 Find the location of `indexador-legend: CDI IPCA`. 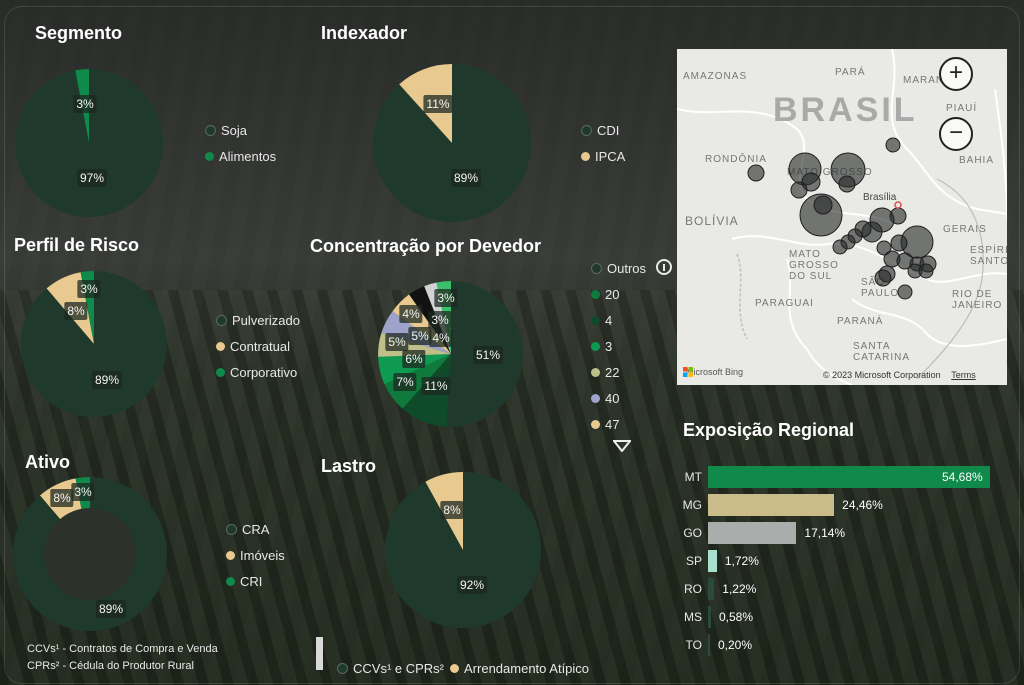

indexador-legend: CDI IPCA is located at coordinates (603, 143).